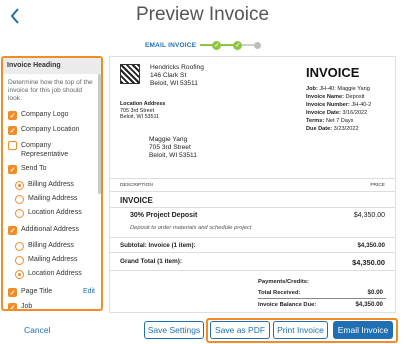  I want to click on stepper-label: EMAIL INVOICE, so click(171, 45).